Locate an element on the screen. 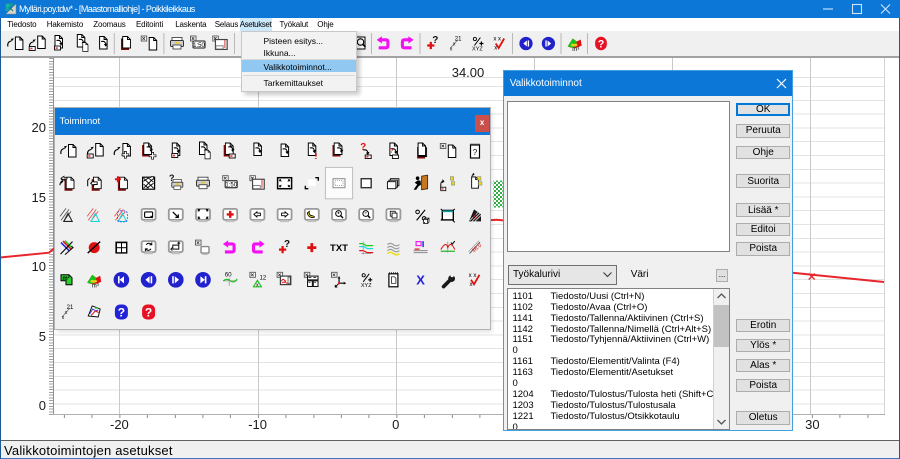  svg-text: 1:50 is located at coordinates (231, 186).